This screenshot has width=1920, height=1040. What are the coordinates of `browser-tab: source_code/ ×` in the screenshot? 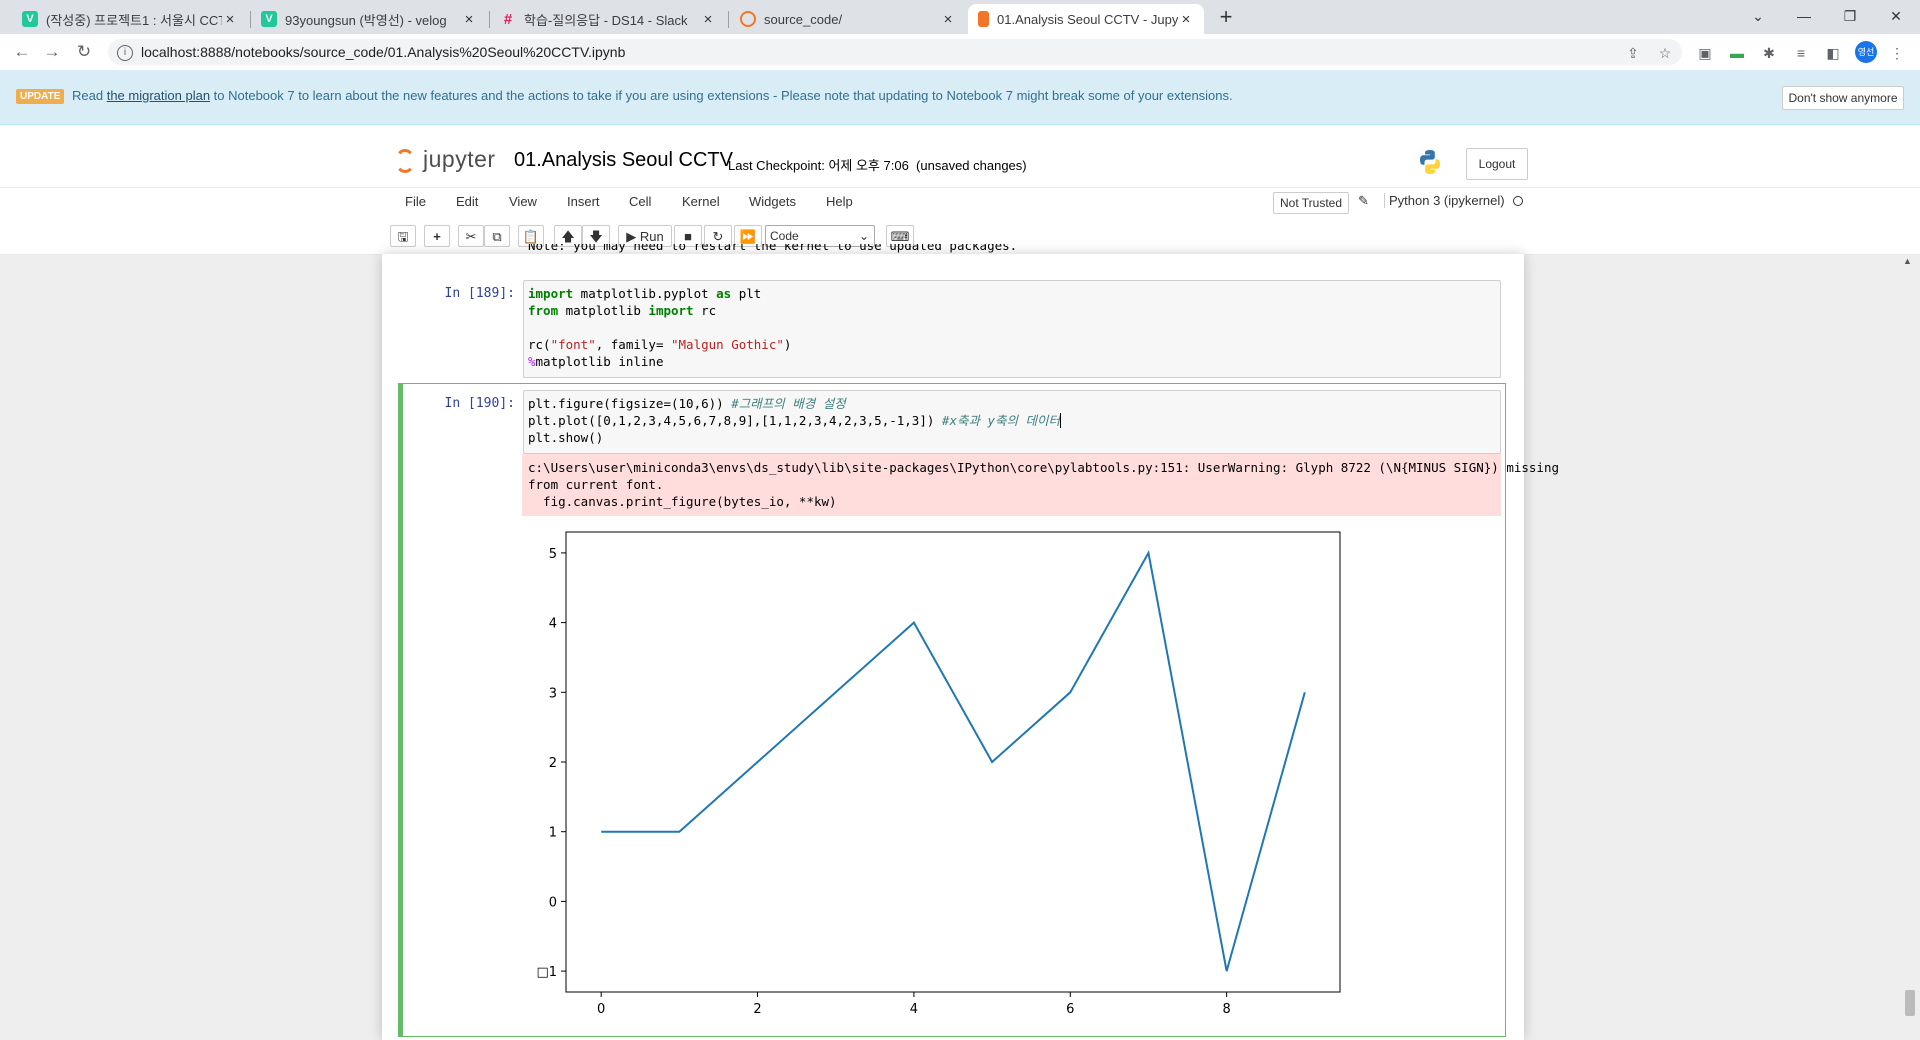 It's located at (848, 19).